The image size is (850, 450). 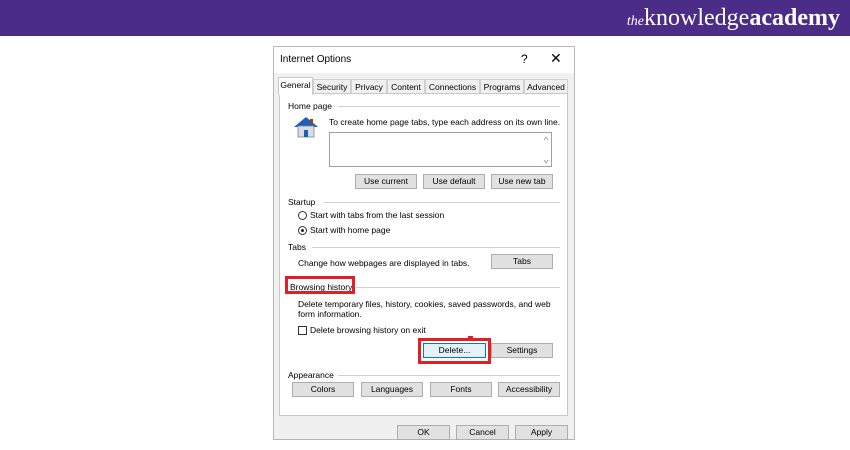 I want to click on cancel-button: Cancel, so click(x=482, y=432).